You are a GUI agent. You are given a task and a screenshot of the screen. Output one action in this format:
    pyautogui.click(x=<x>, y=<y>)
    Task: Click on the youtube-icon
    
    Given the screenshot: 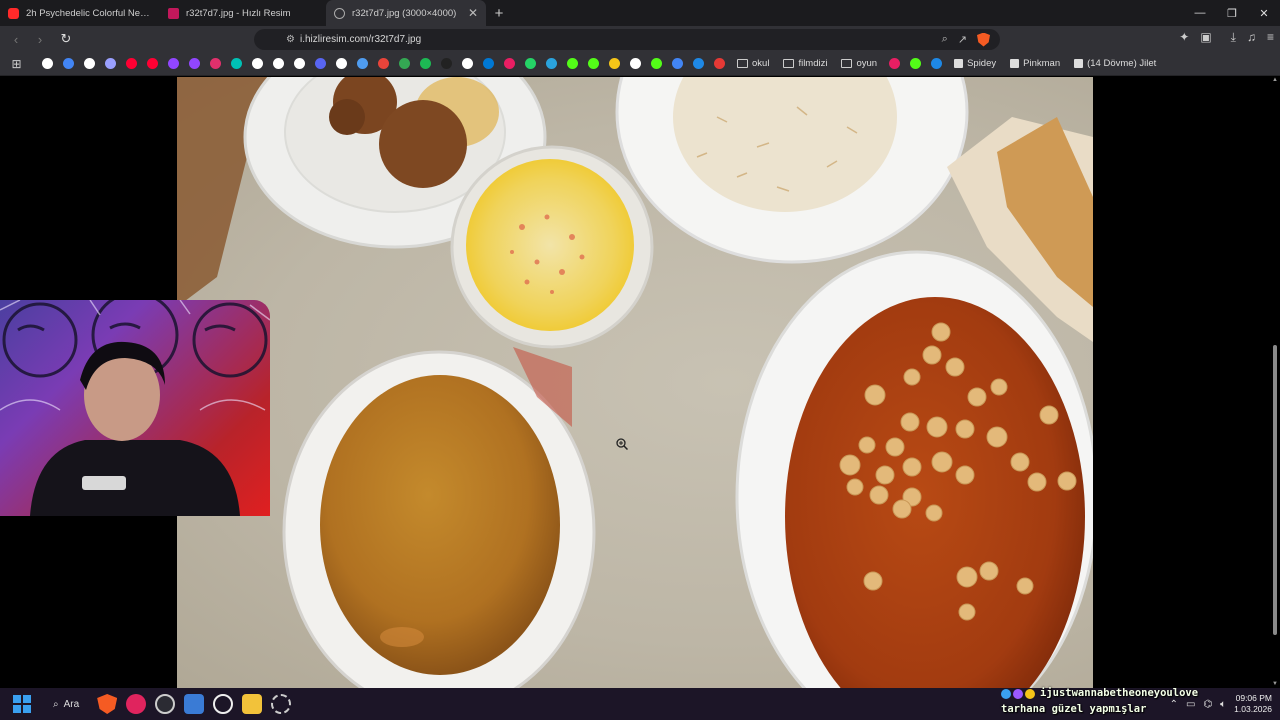 What is the action you would take?
    pyautogui.click(x=13, y=13)
    